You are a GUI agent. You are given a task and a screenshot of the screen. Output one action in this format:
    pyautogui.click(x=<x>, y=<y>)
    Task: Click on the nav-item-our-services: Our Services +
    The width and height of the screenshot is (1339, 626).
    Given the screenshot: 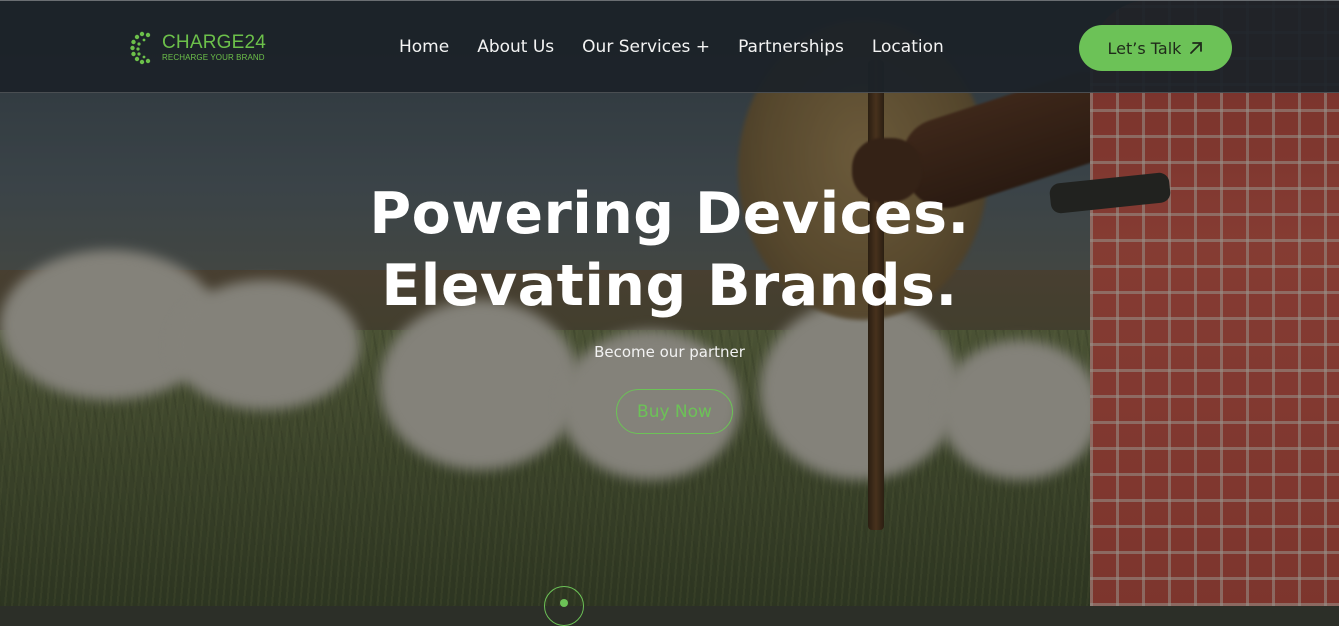 What is the action you would take?
    pyautogui.click(x=646, y=47)
    